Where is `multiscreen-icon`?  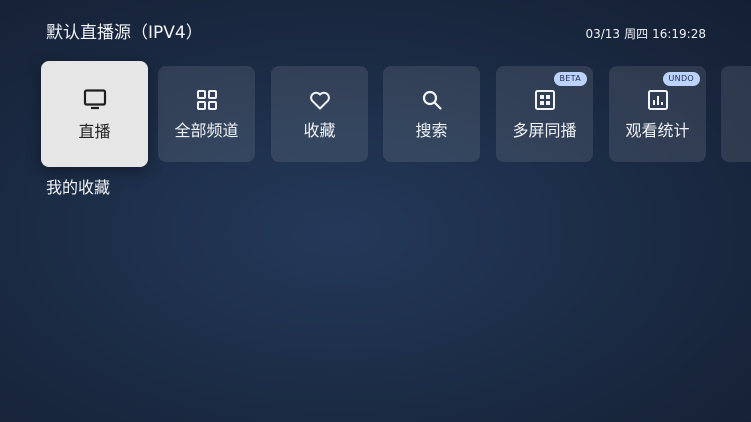 multiscreen-icon is located at coordinates (545, 100).